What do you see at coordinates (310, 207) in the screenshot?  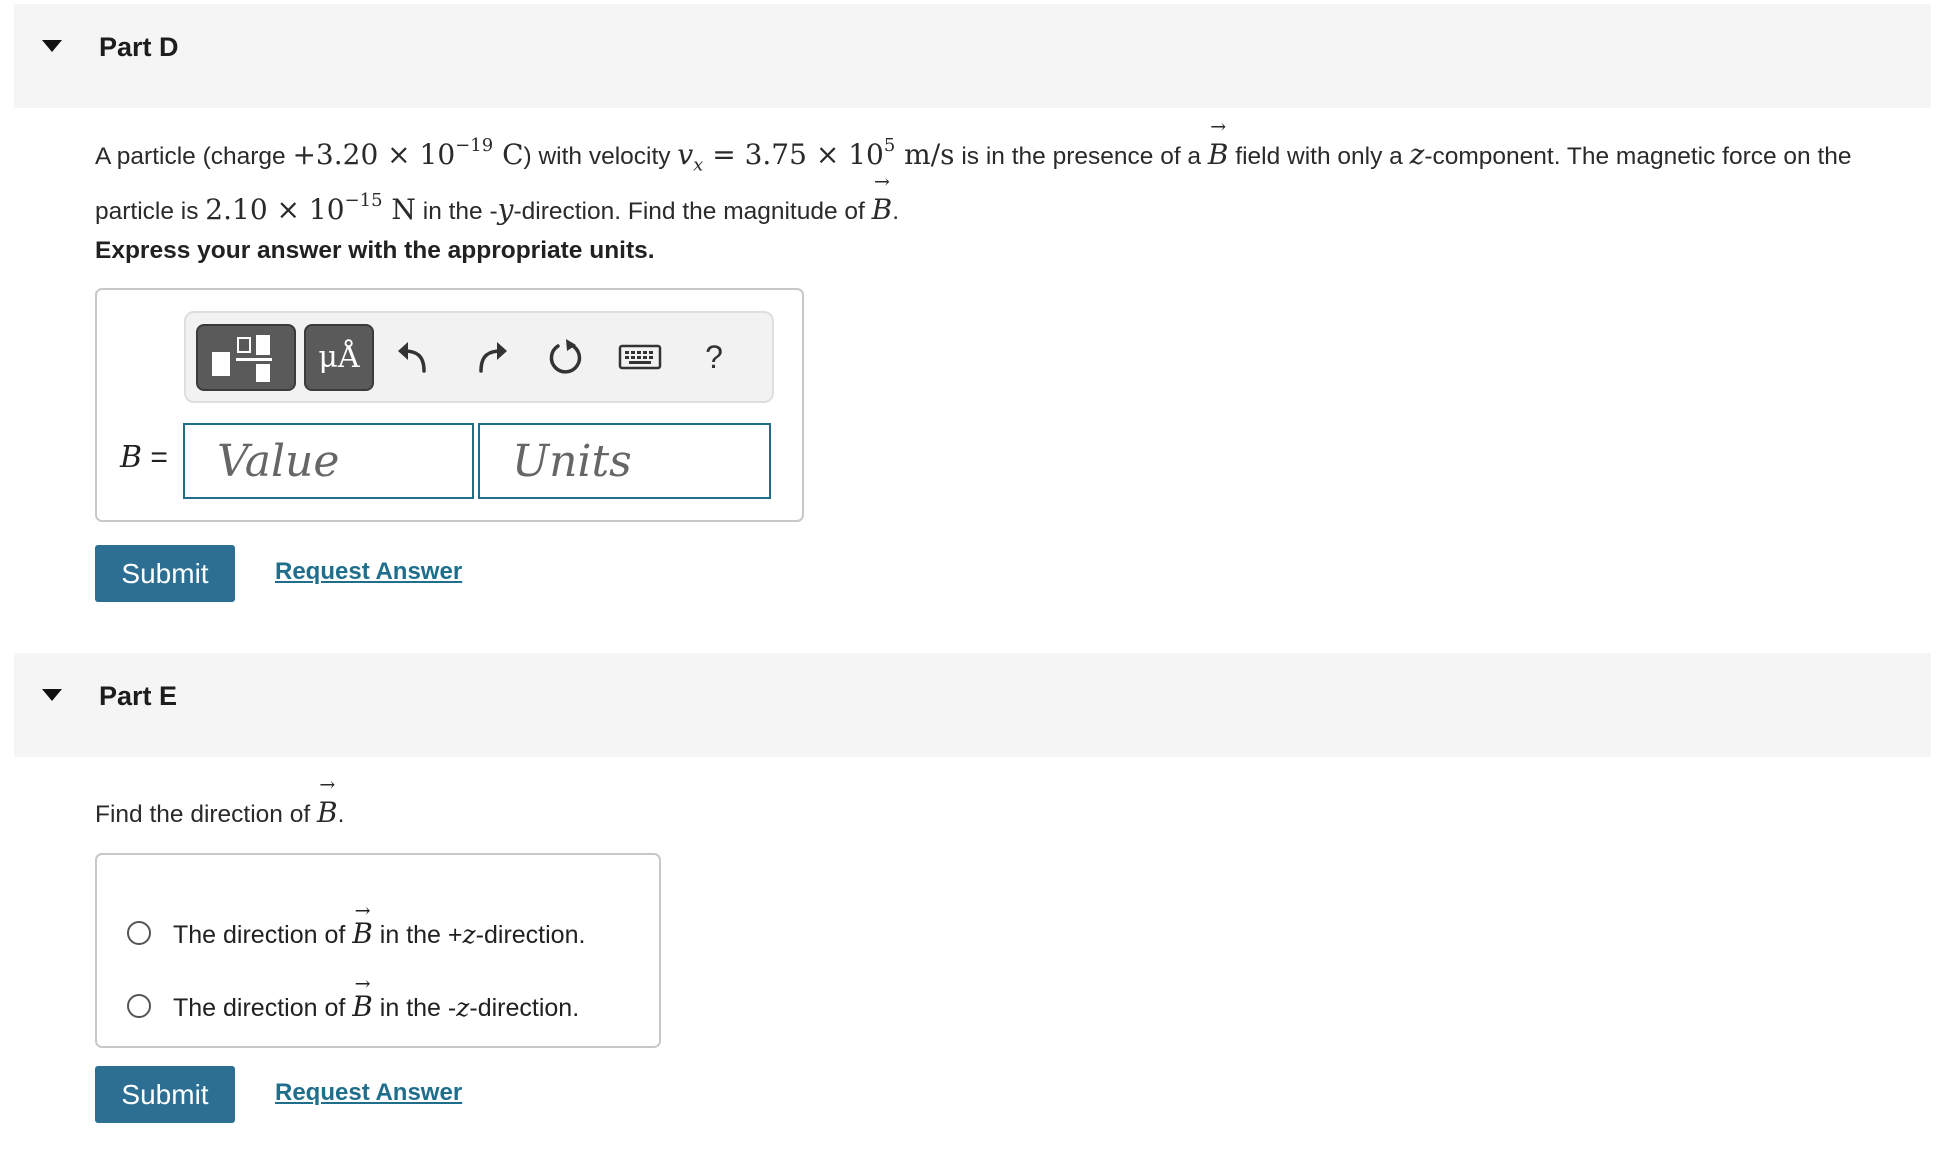 I see `force-value: 2.10 × 10−15 N` at bounding box center [310, 207].